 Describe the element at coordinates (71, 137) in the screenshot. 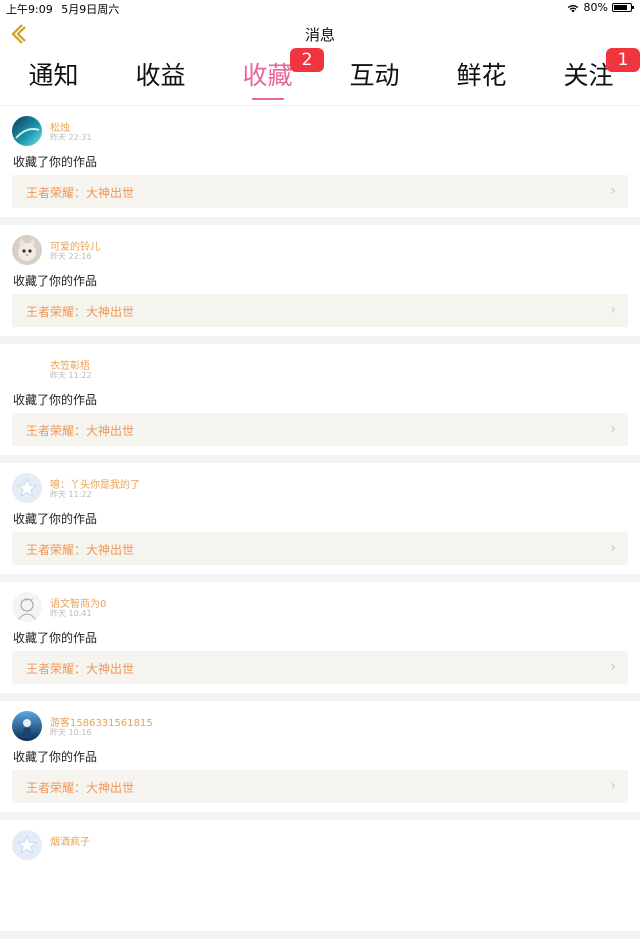

I see `timestamp: 昨天 22:31` at that location.